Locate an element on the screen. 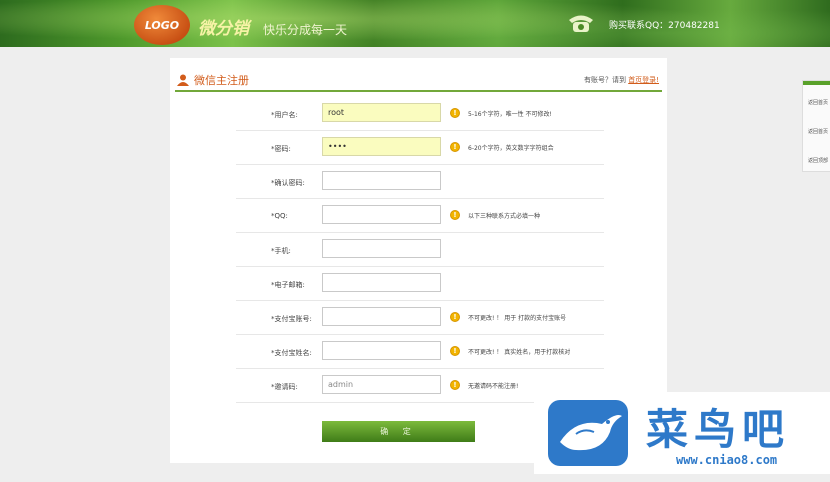 The image size is (830, 482). watermark-text: 菜鸟吧 is located at coordinates (718, 429).